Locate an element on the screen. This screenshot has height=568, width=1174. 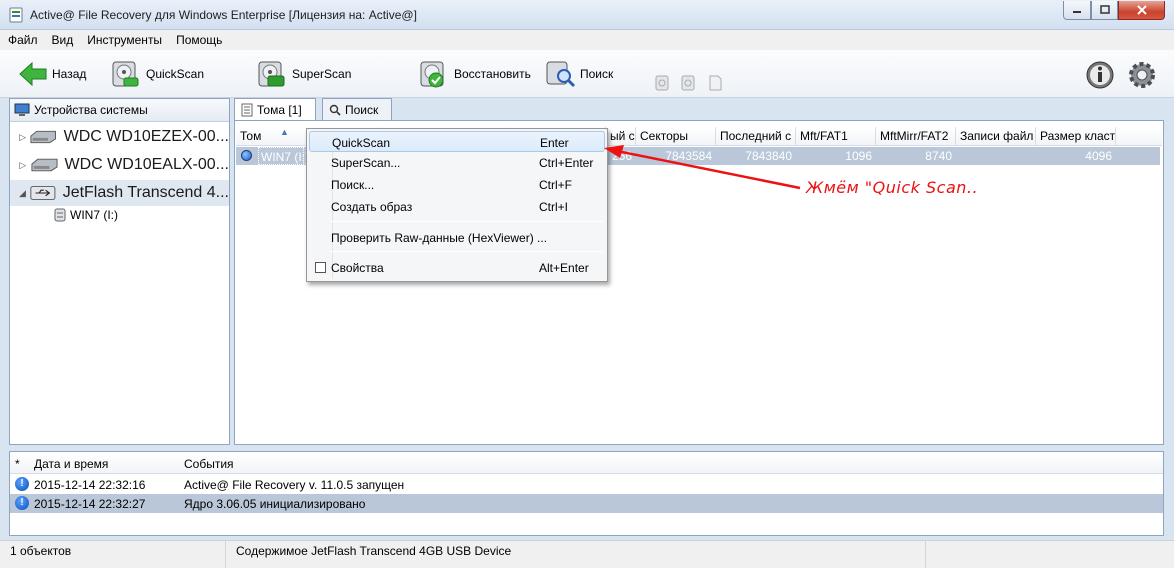
status-extra is located at coordinates (1050, 554).